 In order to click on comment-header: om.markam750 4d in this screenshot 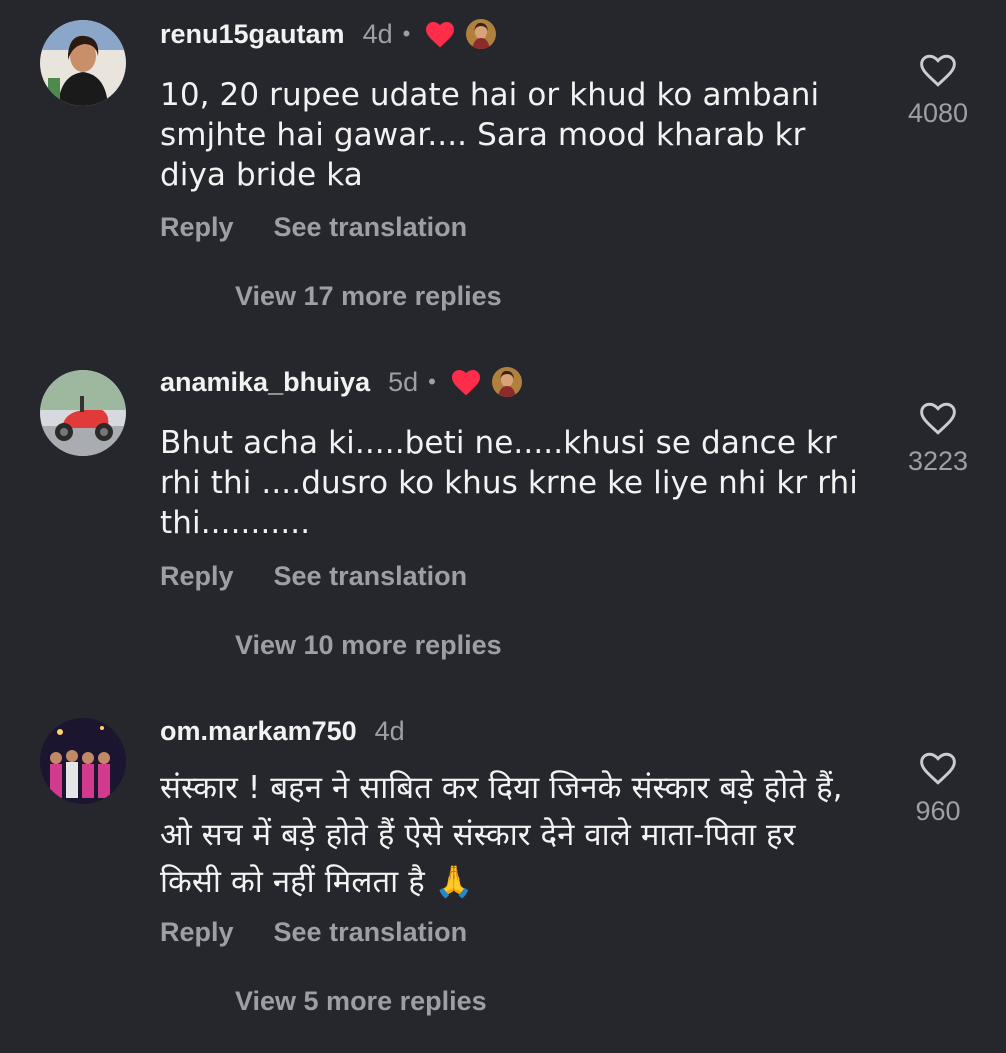, I will do `click(282, 731)`.